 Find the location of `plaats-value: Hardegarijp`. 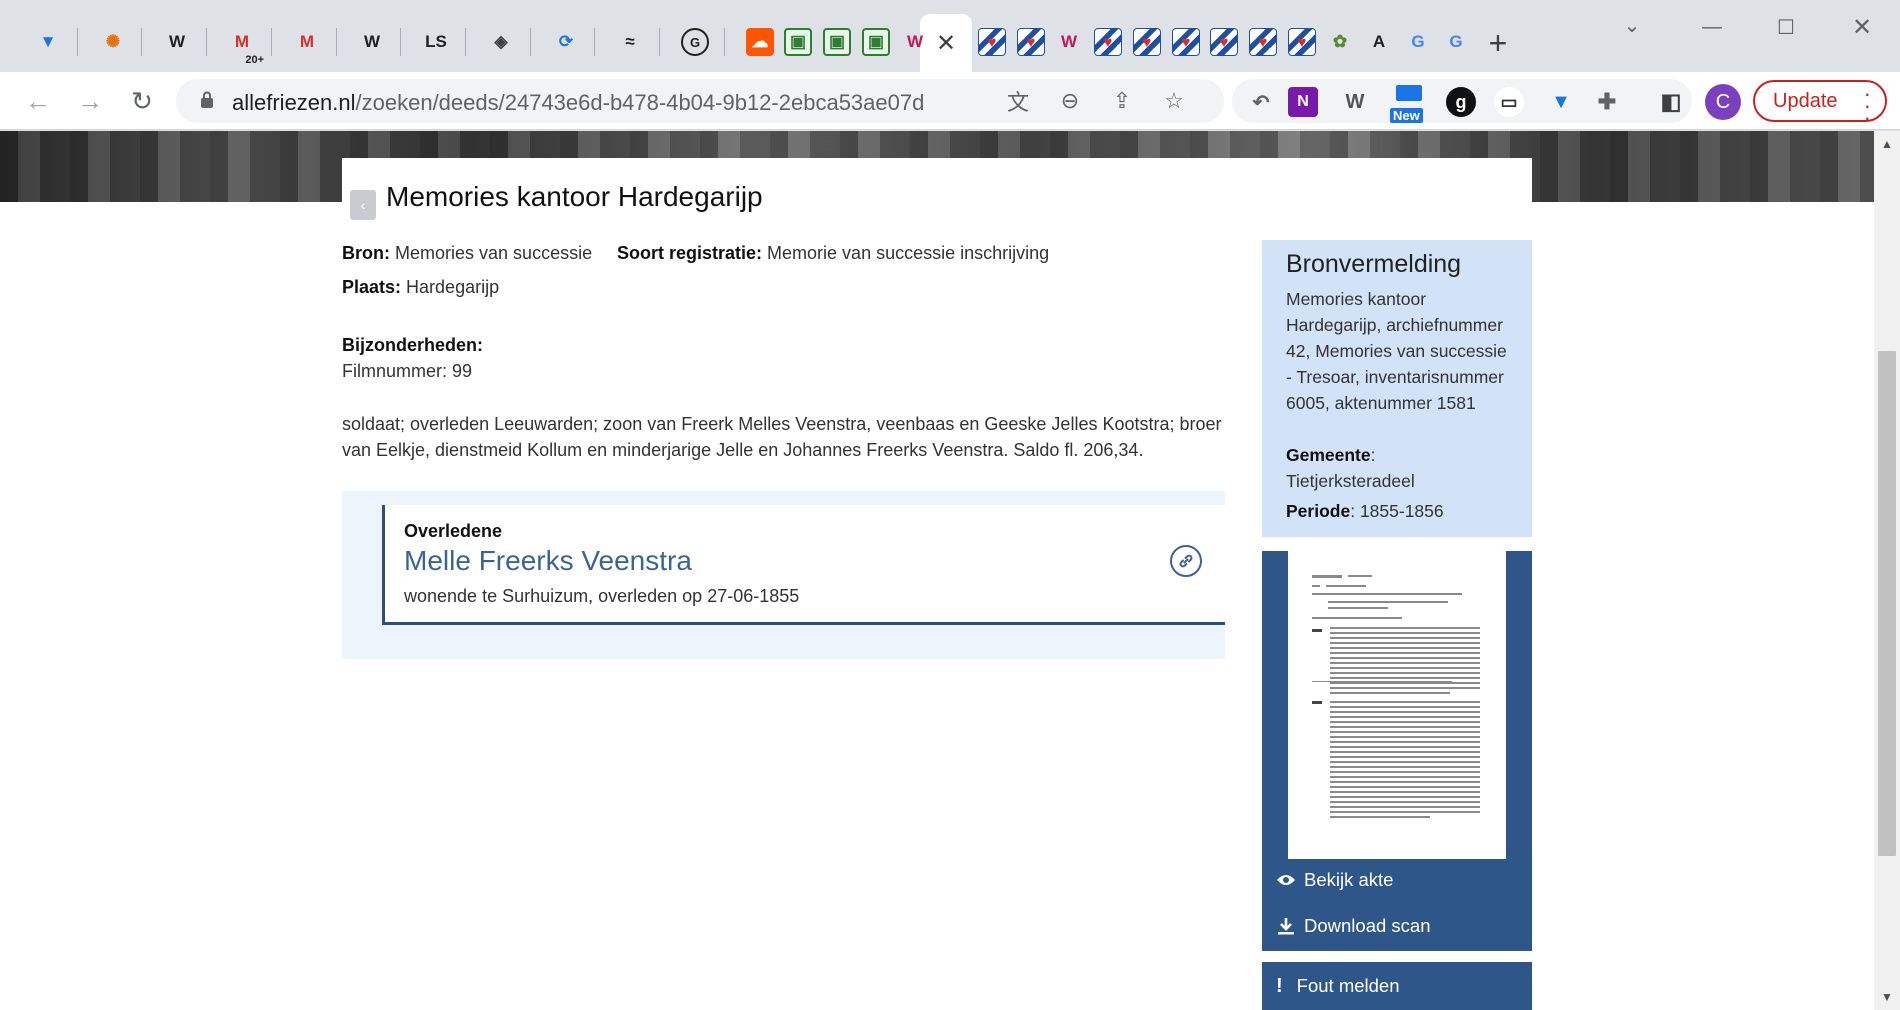

plaats-value: Hardegarijp is located at coordinates (453, 287).